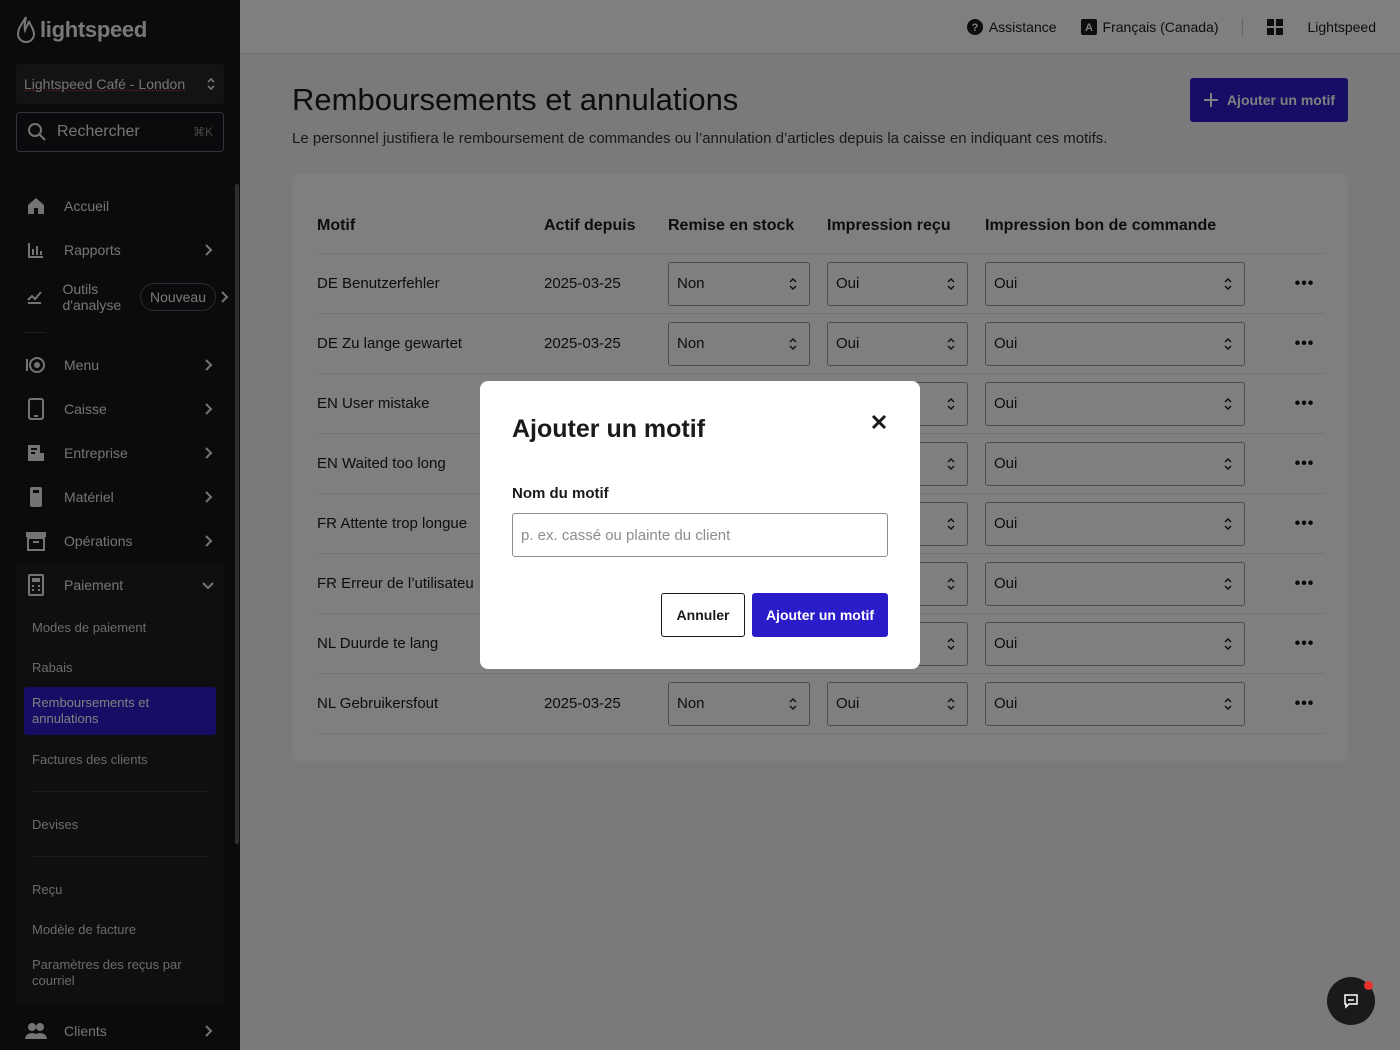  Describe the element at coordinates (609, 429) in the screenshot. I see `modal-title: Ajouter un motif` at that location.